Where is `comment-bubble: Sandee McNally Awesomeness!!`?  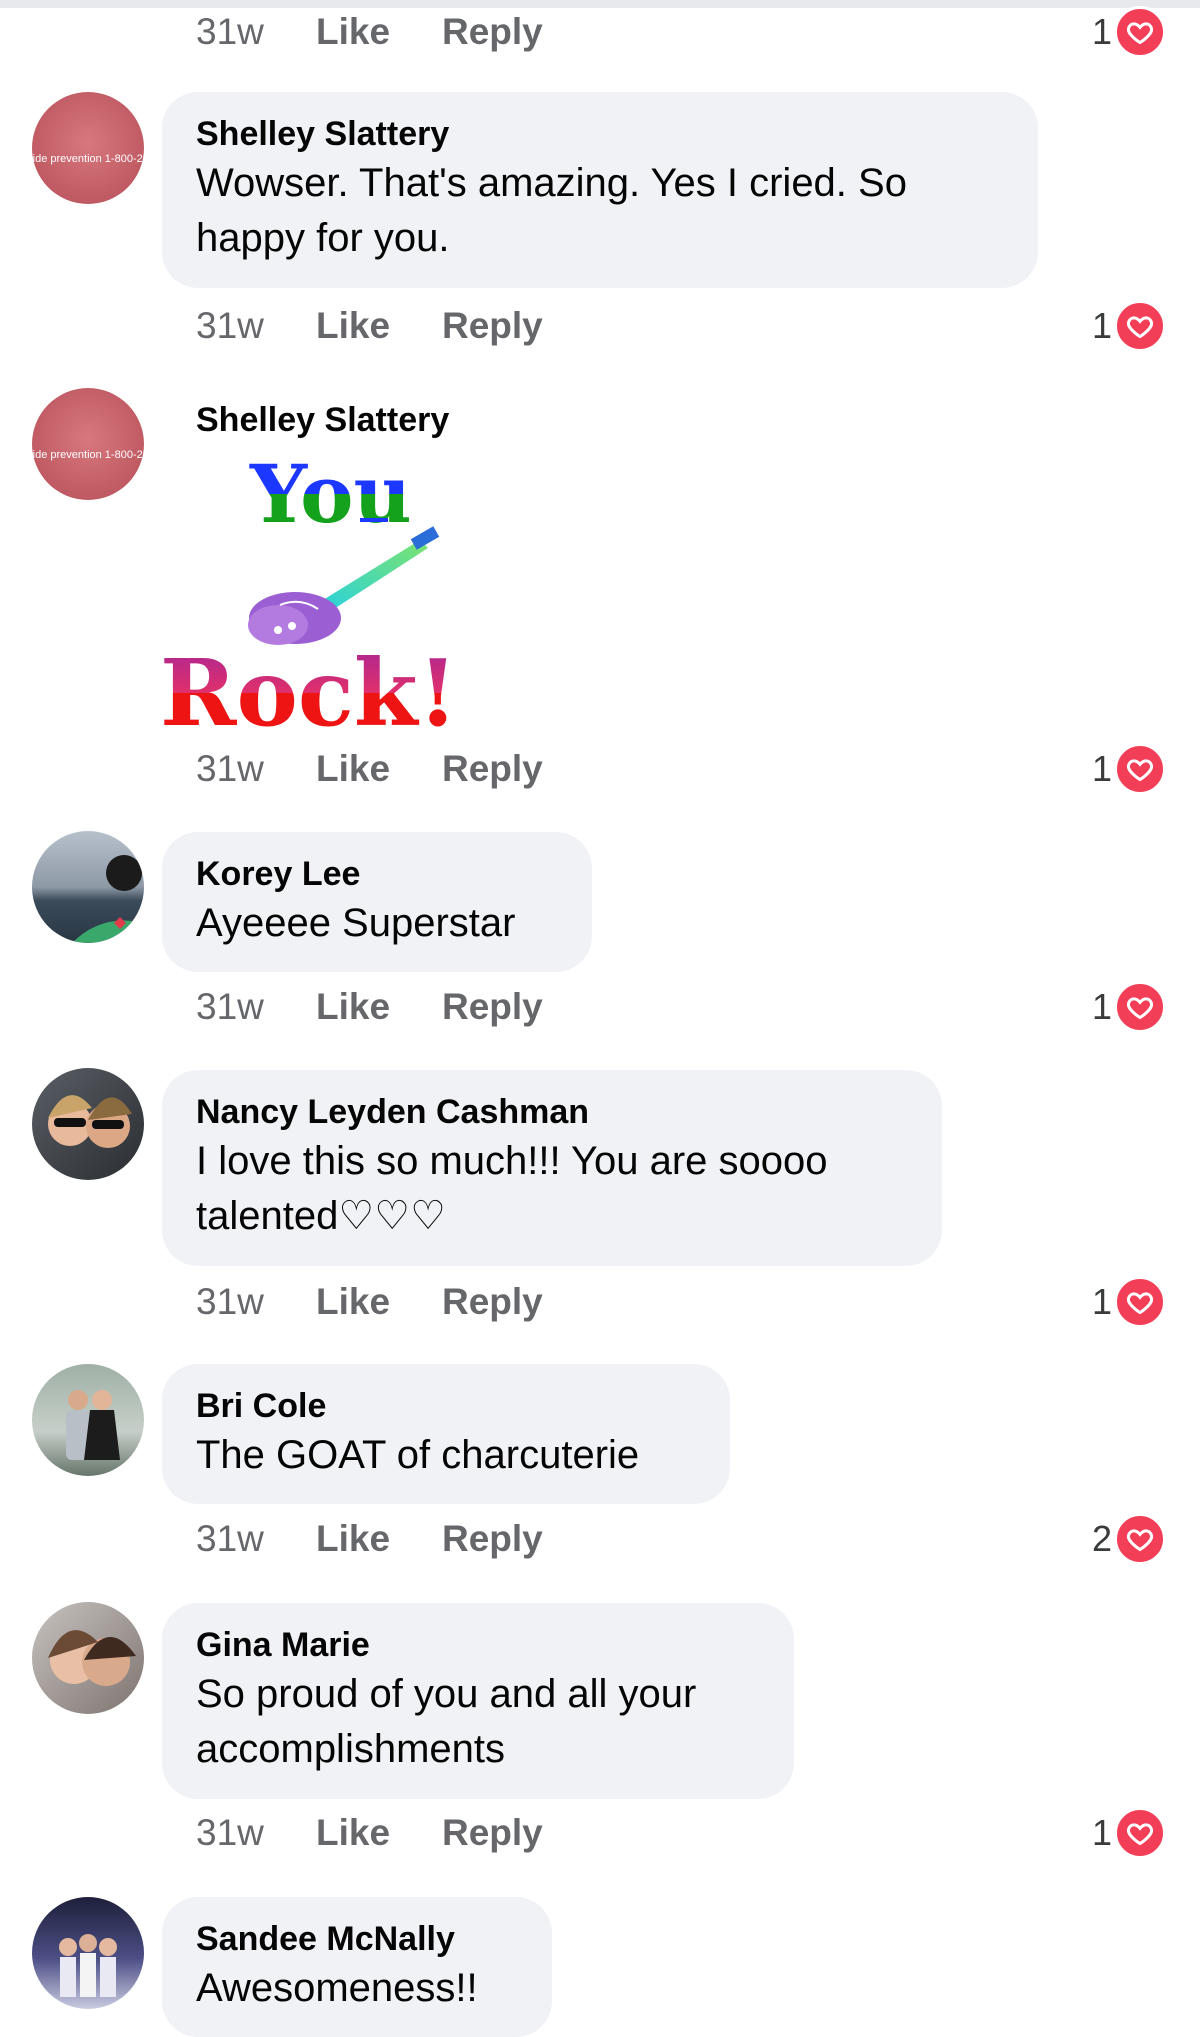
comment-bubble: Sandee McNally Awesomeness!! is located at coordinates (357, 1967).